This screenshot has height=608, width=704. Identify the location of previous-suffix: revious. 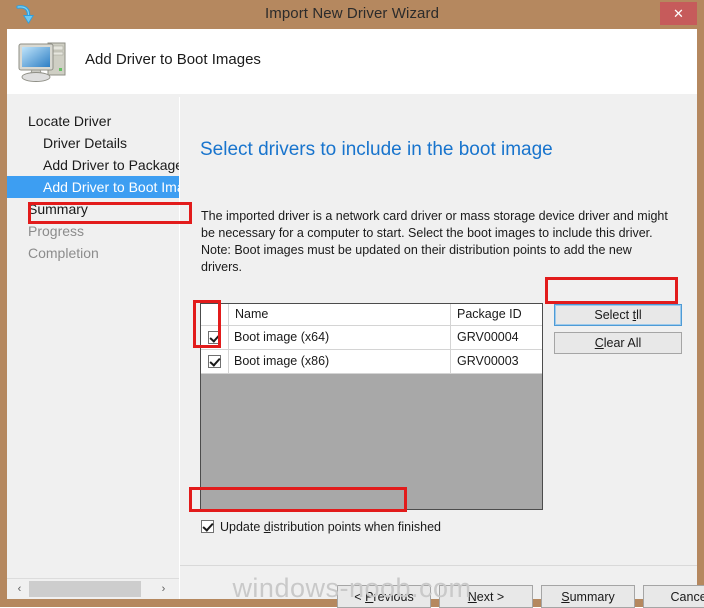
(393, 596).